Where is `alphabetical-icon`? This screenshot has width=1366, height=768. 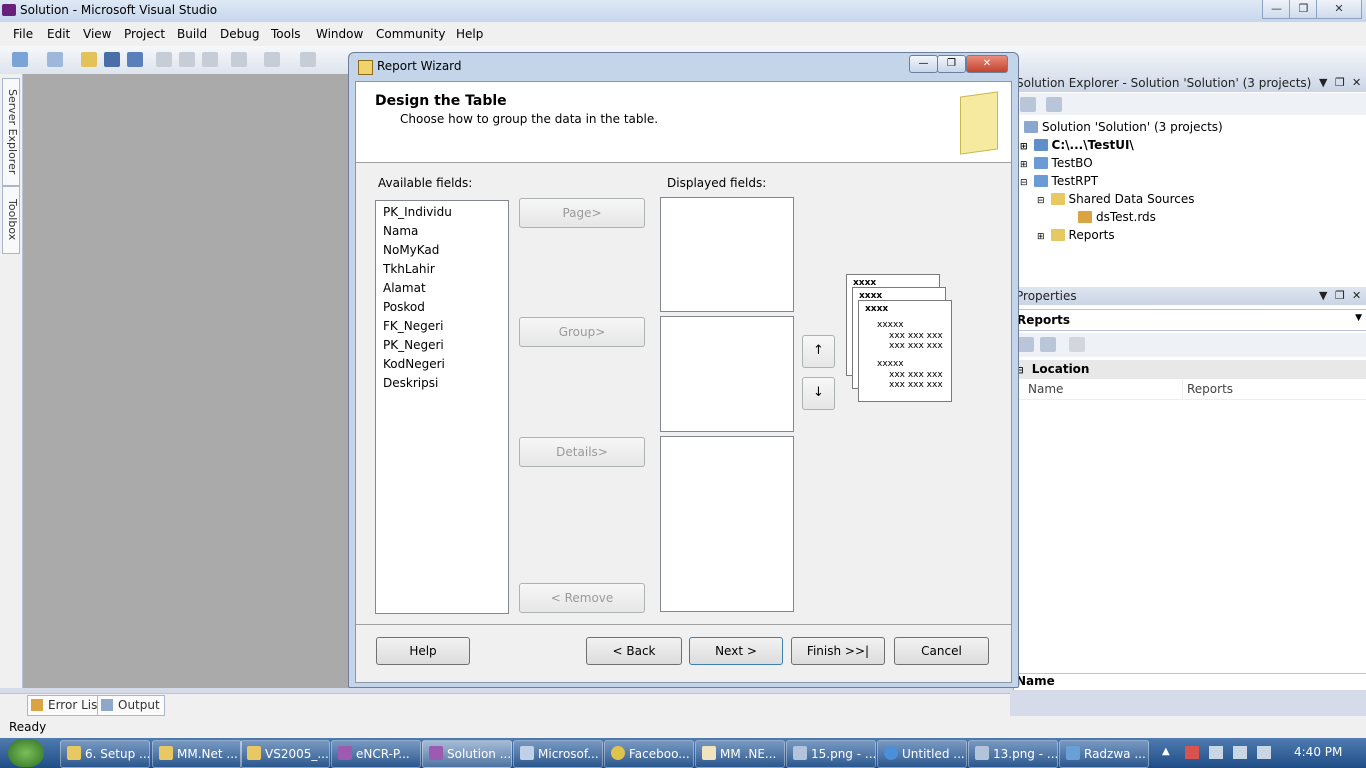 alphabetical-icon is located at coordinates (1048, 344).